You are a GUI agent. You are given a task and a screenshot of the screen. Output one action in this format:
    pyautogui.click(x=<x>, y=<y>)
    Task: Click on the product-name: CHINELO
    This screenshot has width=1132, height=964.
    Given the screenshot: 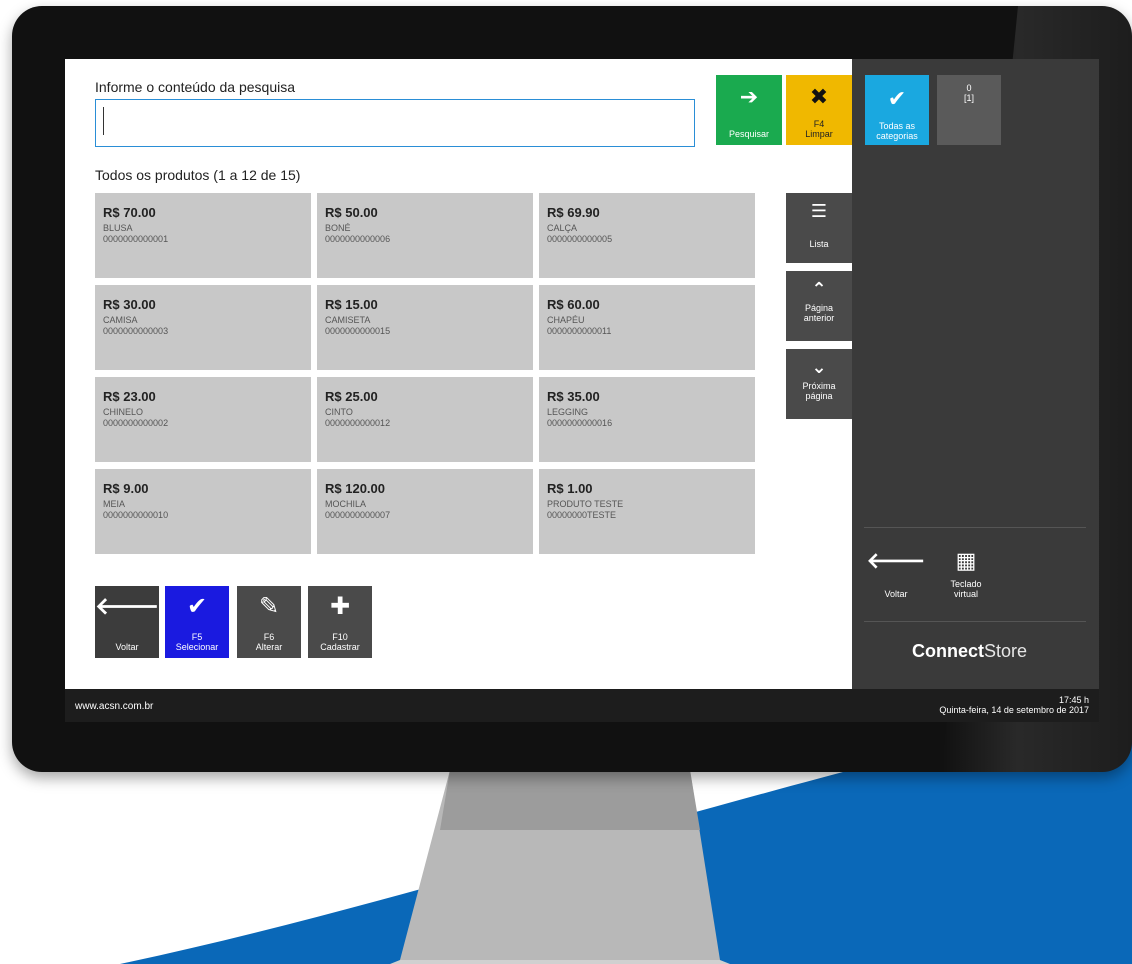 What is the action you would take?
    pyautogui.click(x=123, y=412)
    